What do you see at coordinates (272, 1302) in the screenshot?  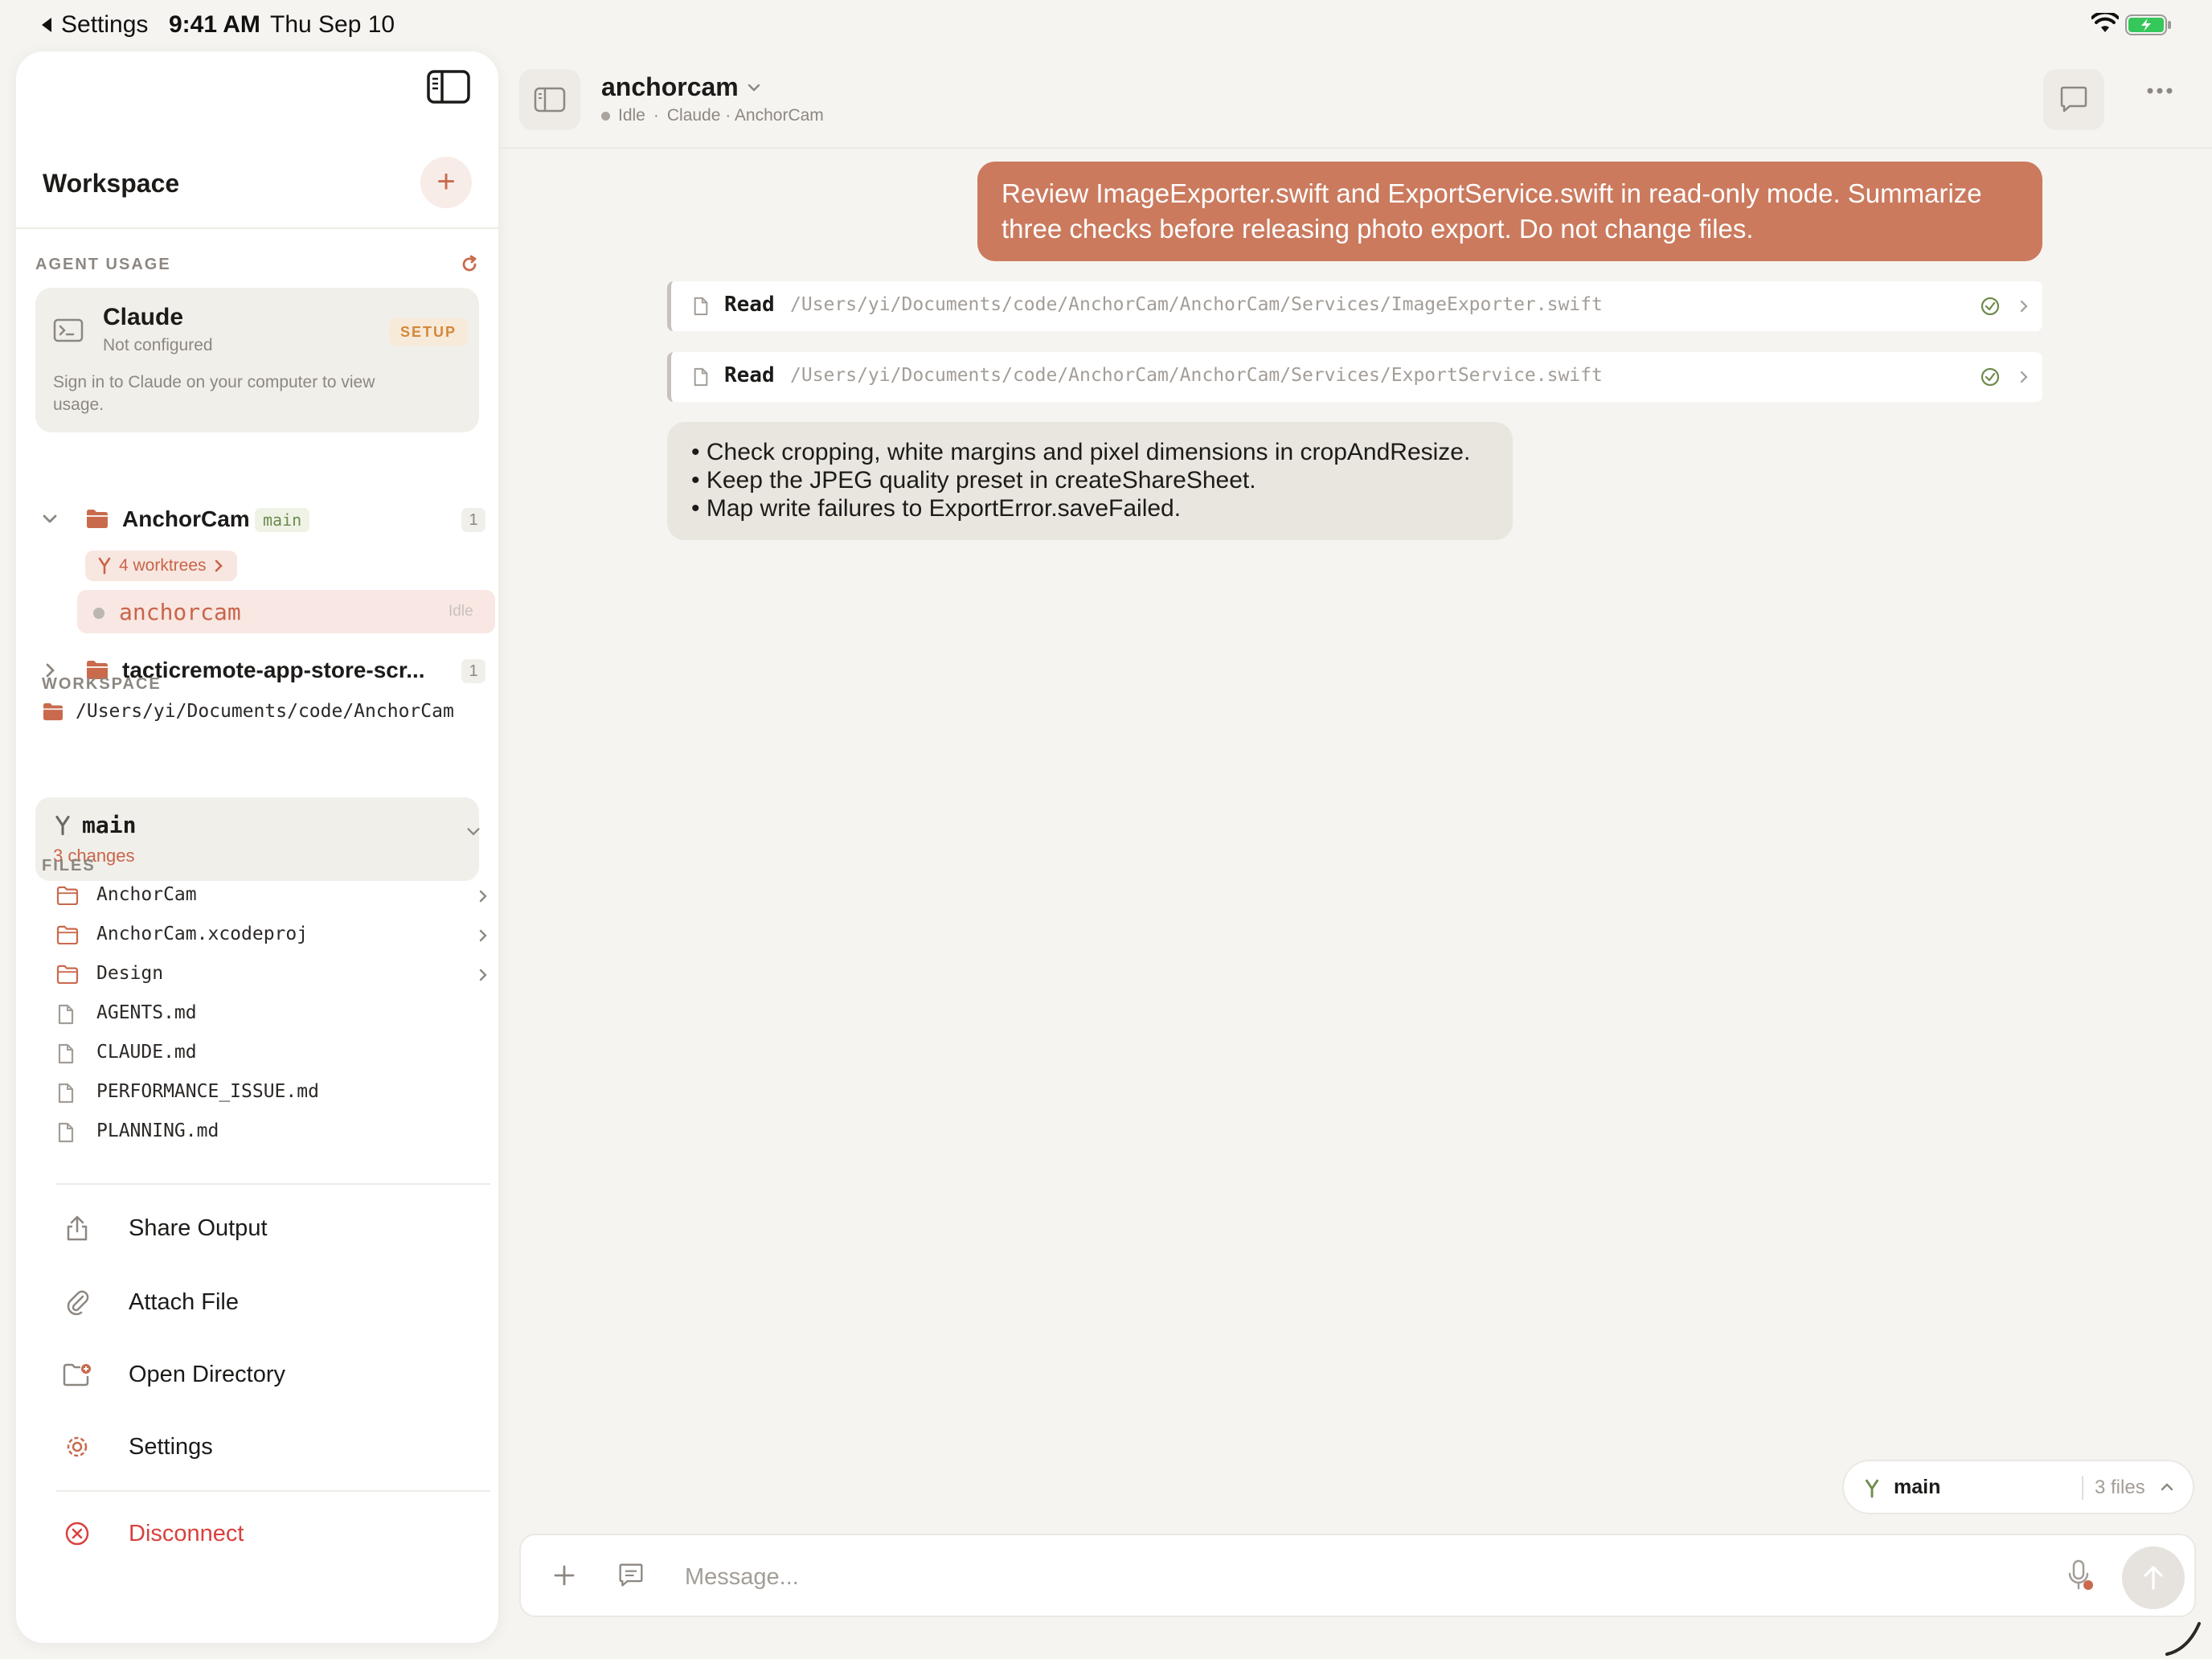 I see `attach-file-button: Attach File` at bounding box center [272, 1302].